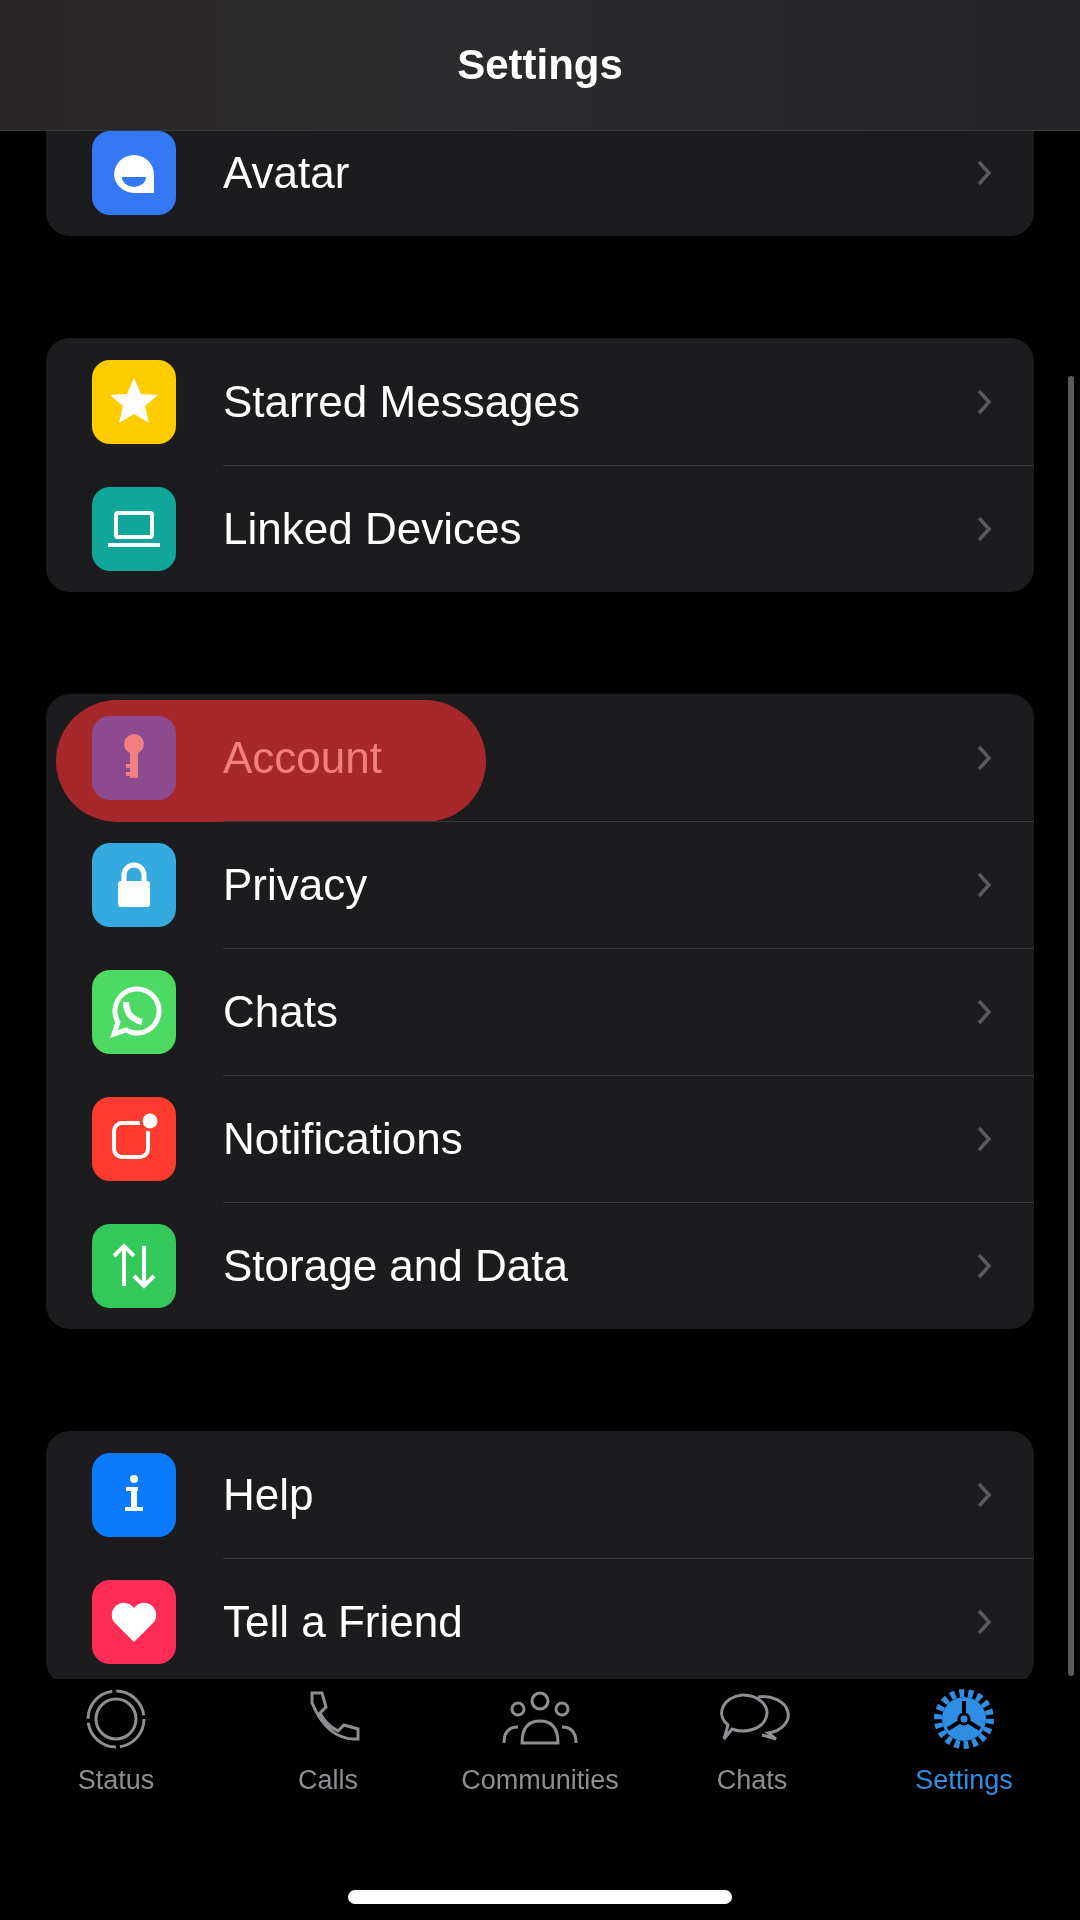 Image resolution: width=1080 pixels, height=1920 pixels. I want to click on setting-label: Linked Devices, so click(372, 529).